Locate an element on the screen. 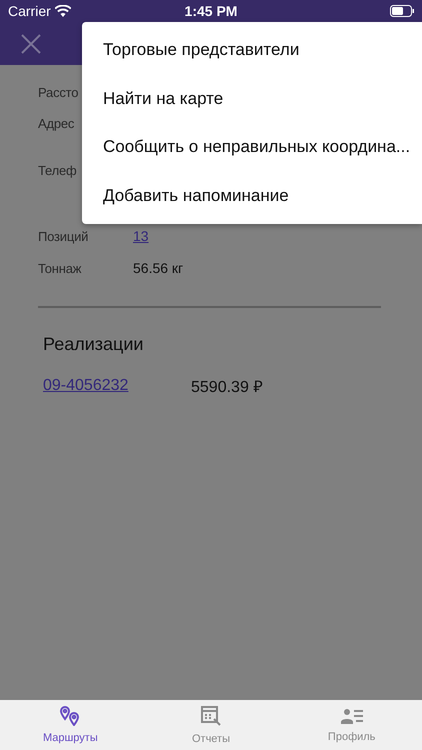 The width and height of the screenshot is (422, 750). tab: Маршруты is located at coordinates (70, 725).